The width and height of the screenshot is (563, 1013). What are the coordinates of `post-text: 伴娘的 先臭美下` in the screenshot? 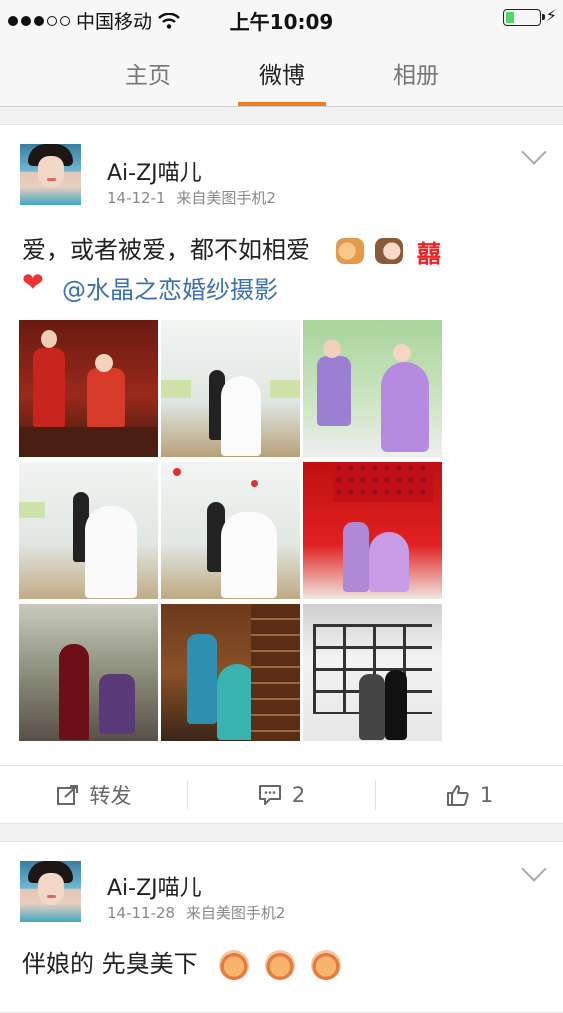 It's located at (181, 962).